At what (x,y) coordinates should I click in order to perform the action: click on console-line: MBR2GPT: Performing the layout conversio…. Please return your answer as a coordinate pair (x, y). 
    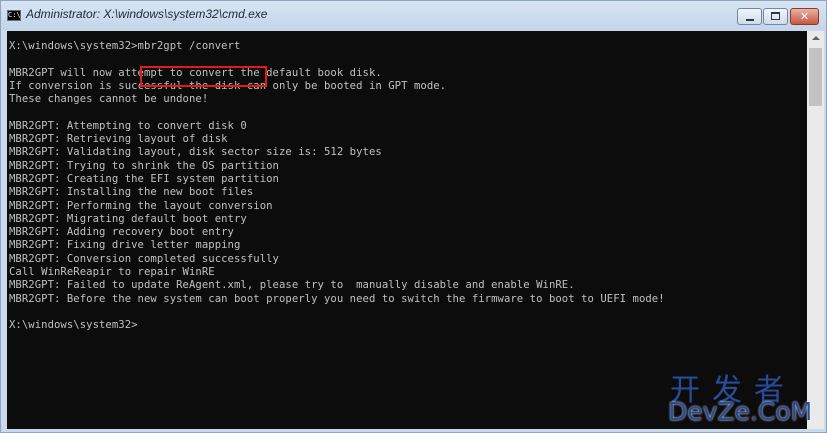
    Looking at the image, I should click on (141, 205).